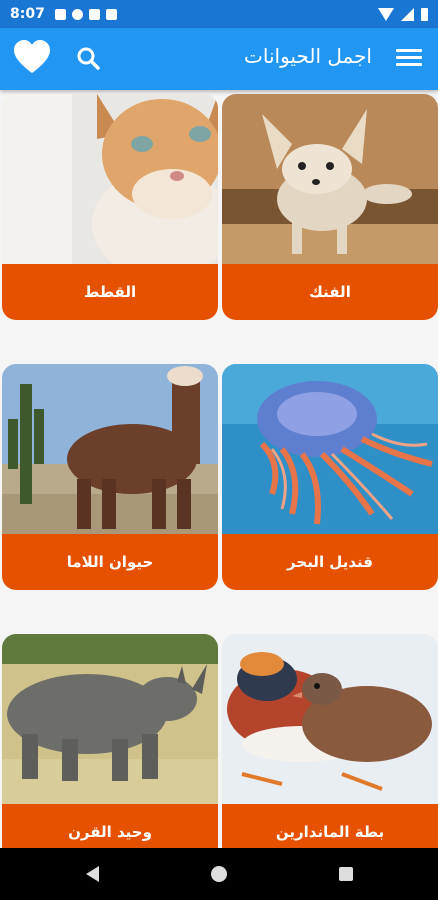  Describe the element at coordinates (110, 179) in the screenshot. I see `cat-image` at that location.